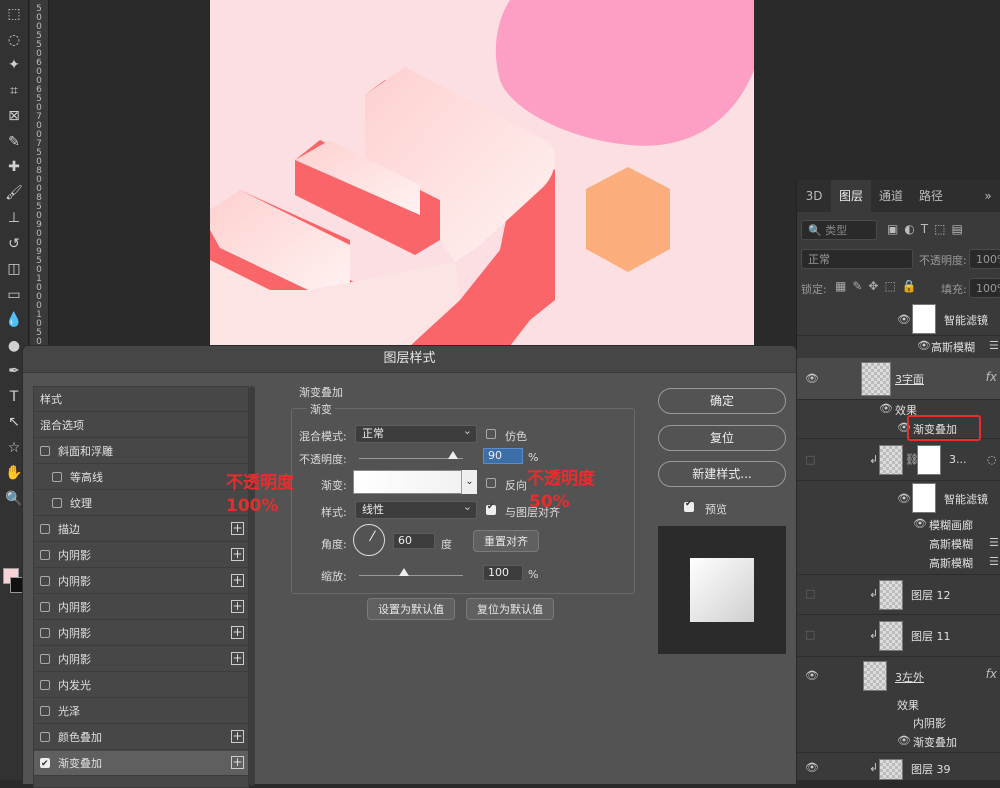 This screenshot has width=1000, height=788. Describe the element at coordinates (909, 379) in the screenshot. I see `layer-name: 3字面` at that location.